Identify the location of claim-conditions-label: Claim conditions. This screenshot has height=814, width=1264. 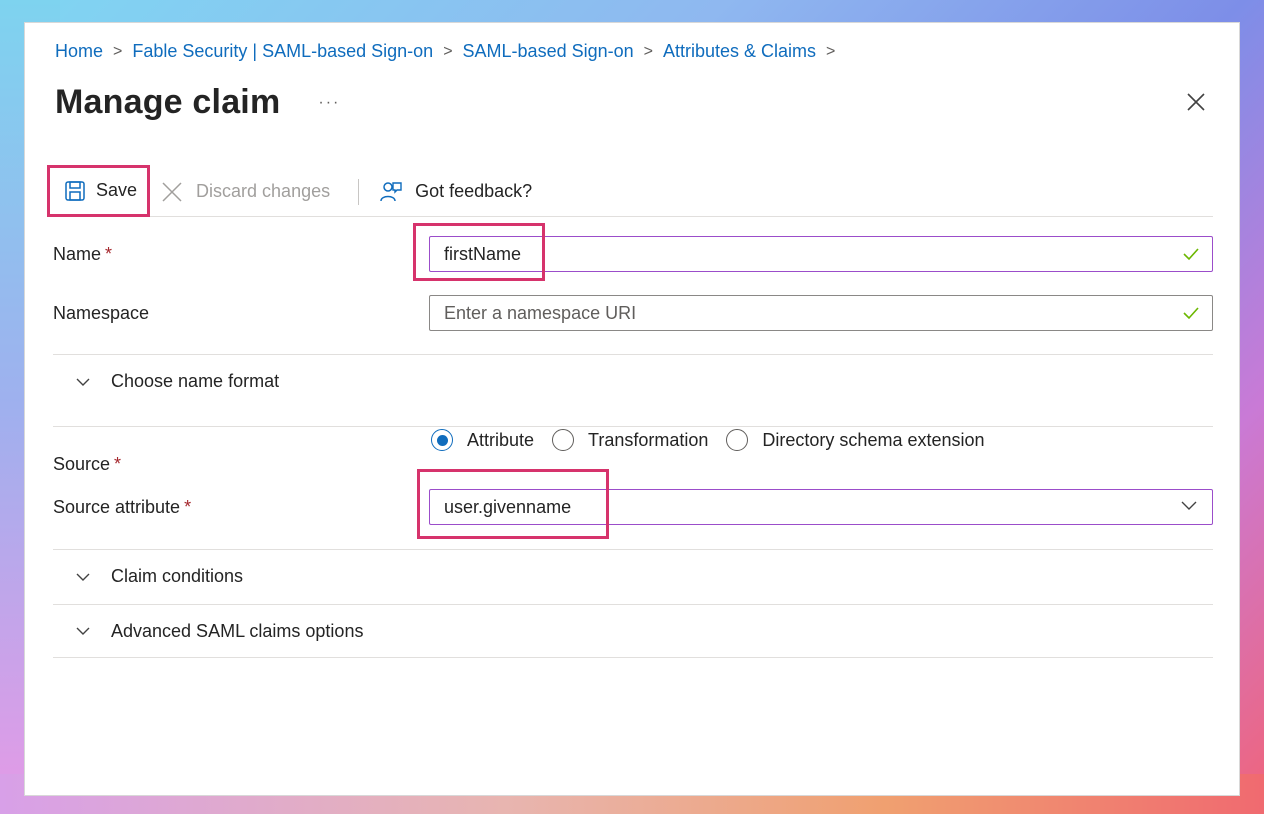
(177, 576).